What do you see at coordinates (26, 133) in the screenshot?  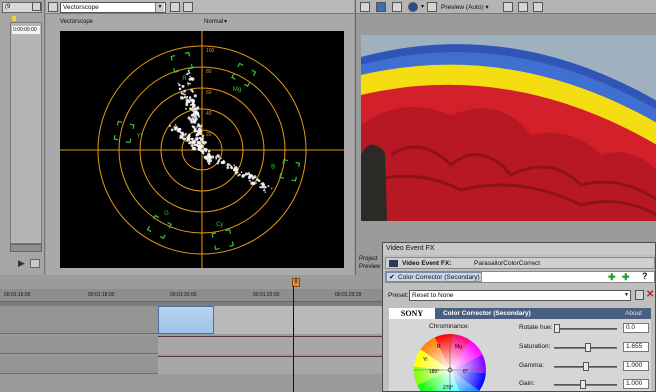 I see `left-list` at bounding box center [26, 133].